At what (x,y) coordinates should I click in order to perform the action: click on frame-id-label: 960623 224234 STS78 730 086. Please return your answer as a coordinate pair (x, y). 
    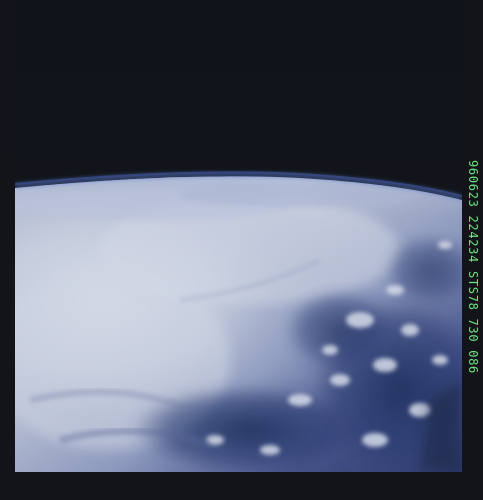
    Looking at the image, I should click on (473, 320).